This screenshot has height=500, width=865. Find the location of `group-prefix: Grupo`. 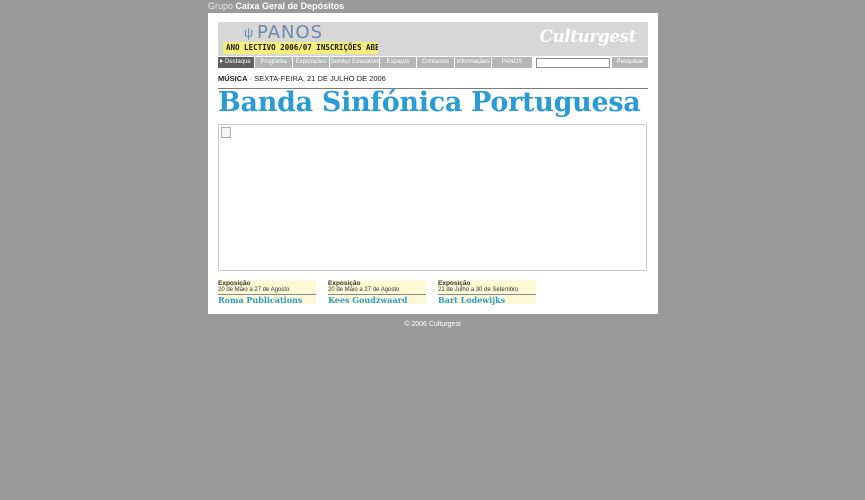

group-prefix: Grupo is located at coordinates (221, 6).